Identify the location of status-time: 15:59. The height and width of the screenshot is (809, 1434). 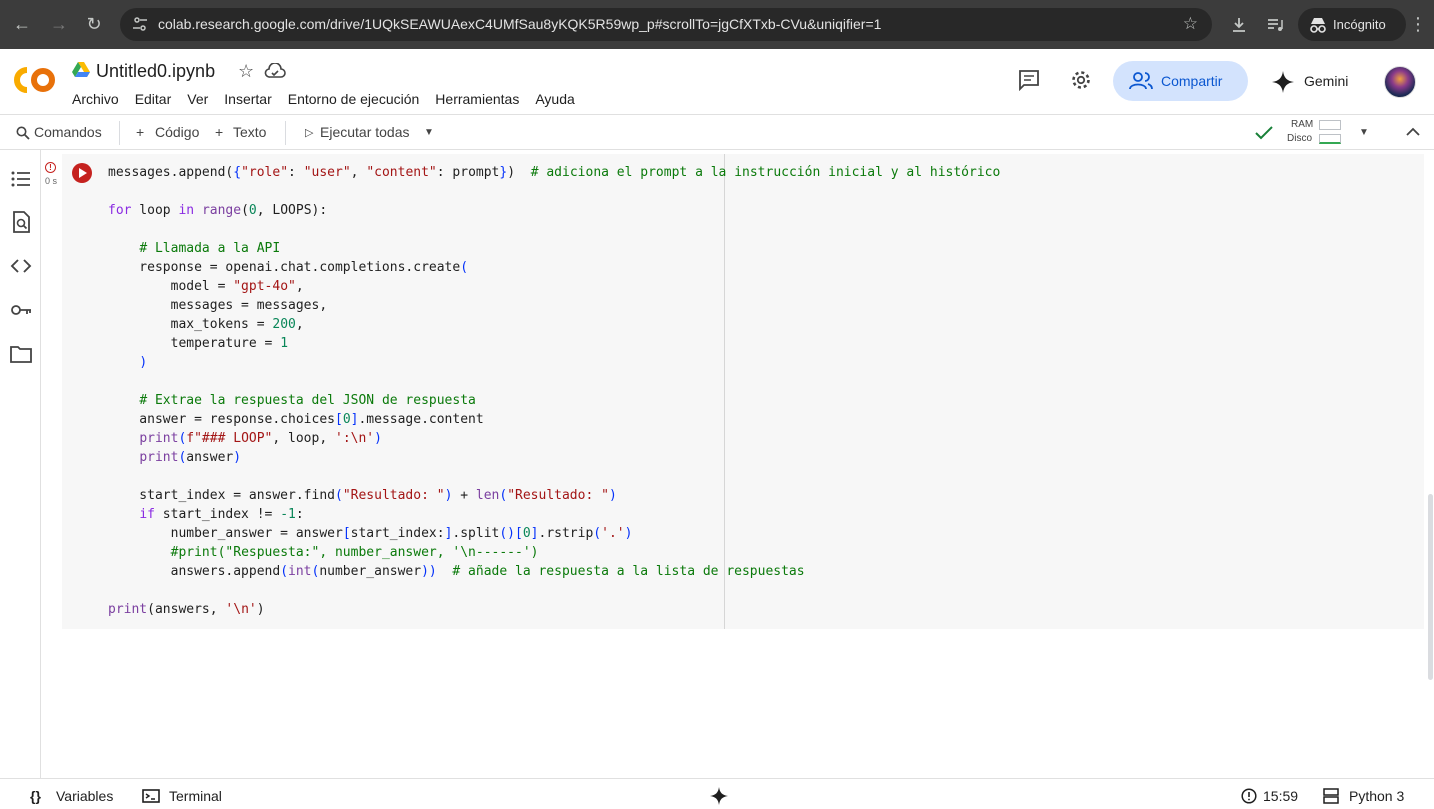
(1280, 796).